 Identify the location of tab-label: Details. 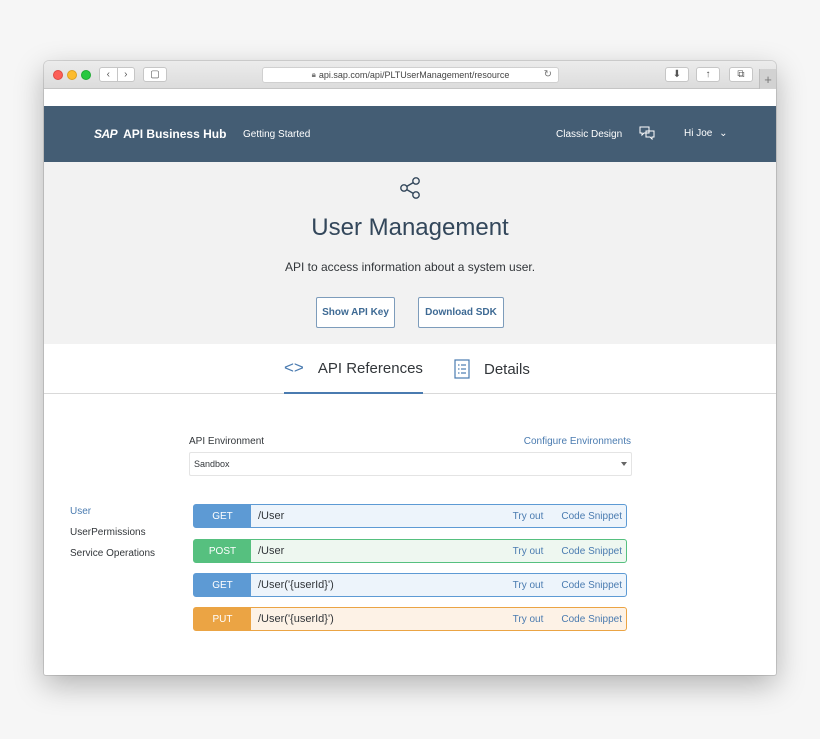
(507, 369).